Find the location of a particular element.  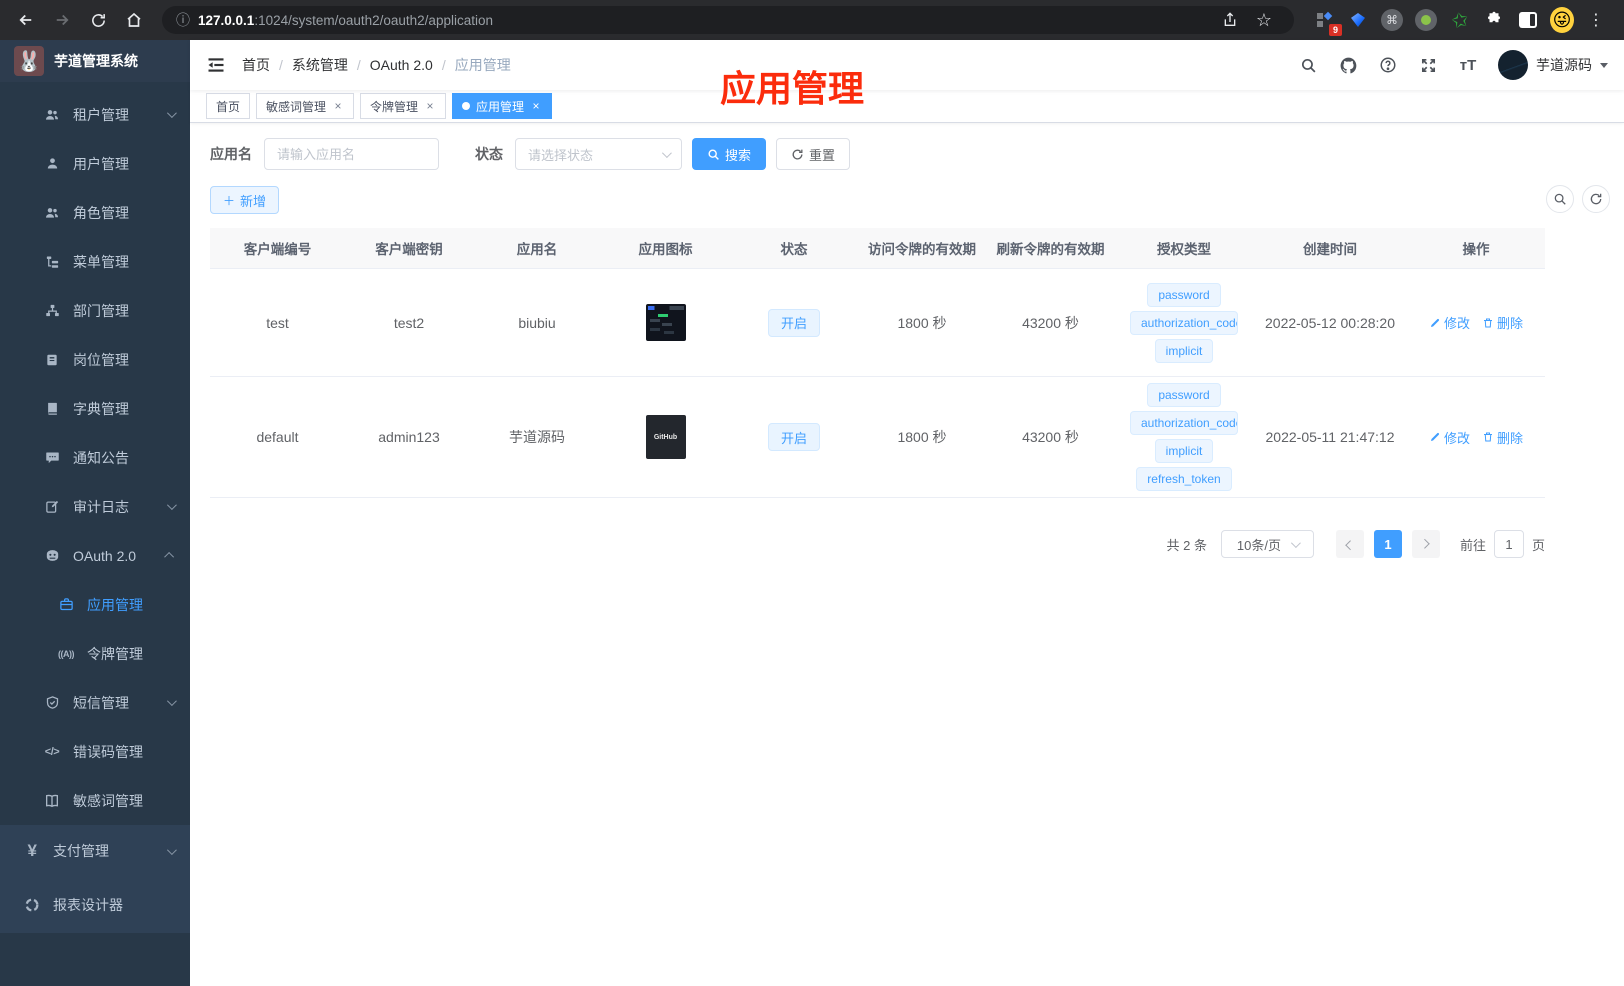

extension-gem-icon is located at coordinates (1358, 20).